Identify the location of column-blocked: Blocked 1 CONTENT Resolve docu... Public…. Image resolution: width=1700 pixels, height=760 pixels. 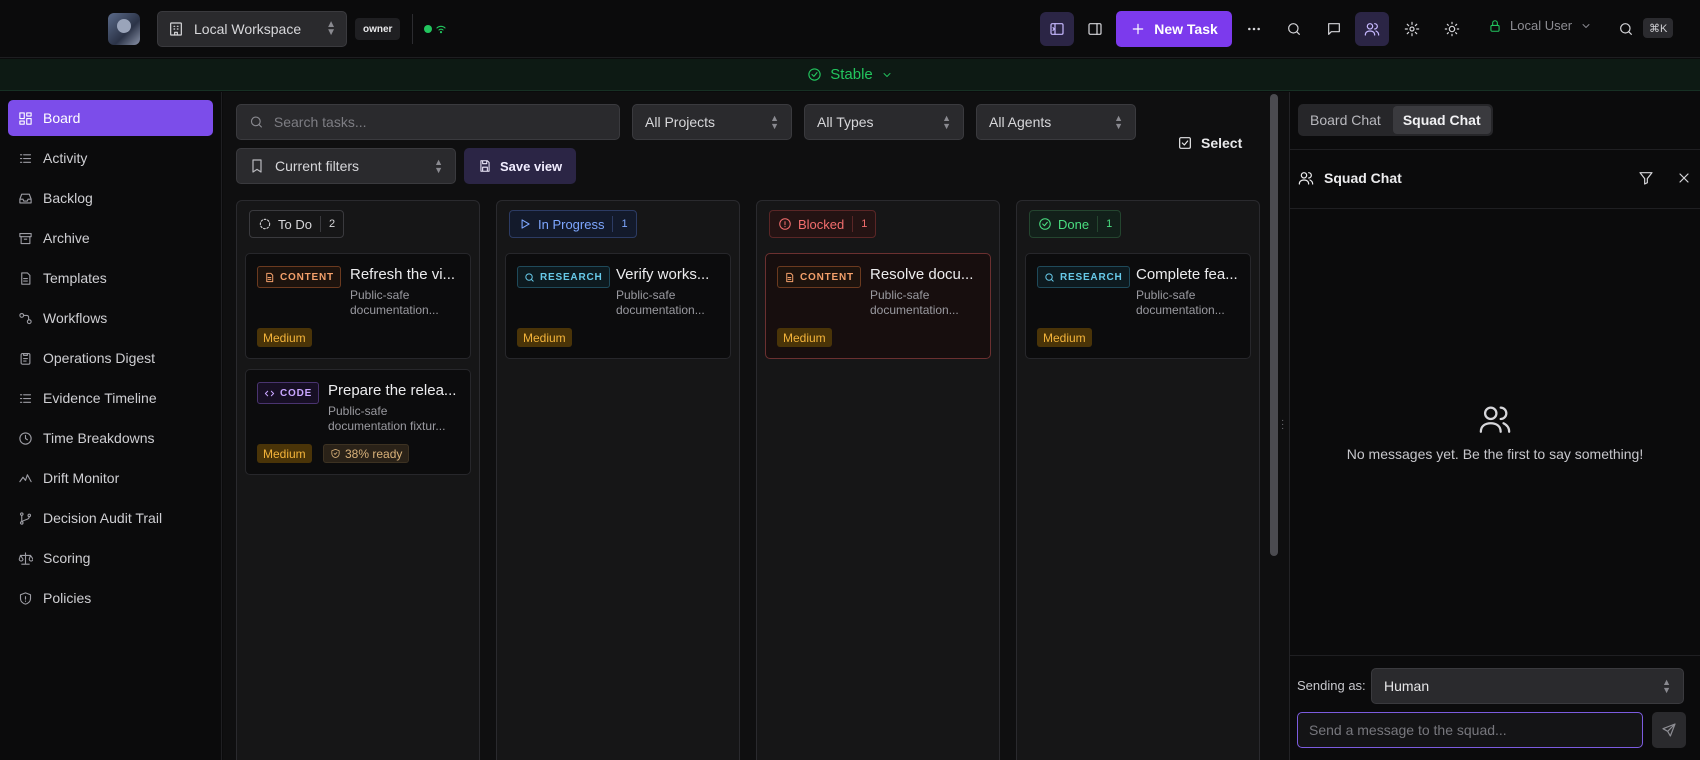
(878, 480).